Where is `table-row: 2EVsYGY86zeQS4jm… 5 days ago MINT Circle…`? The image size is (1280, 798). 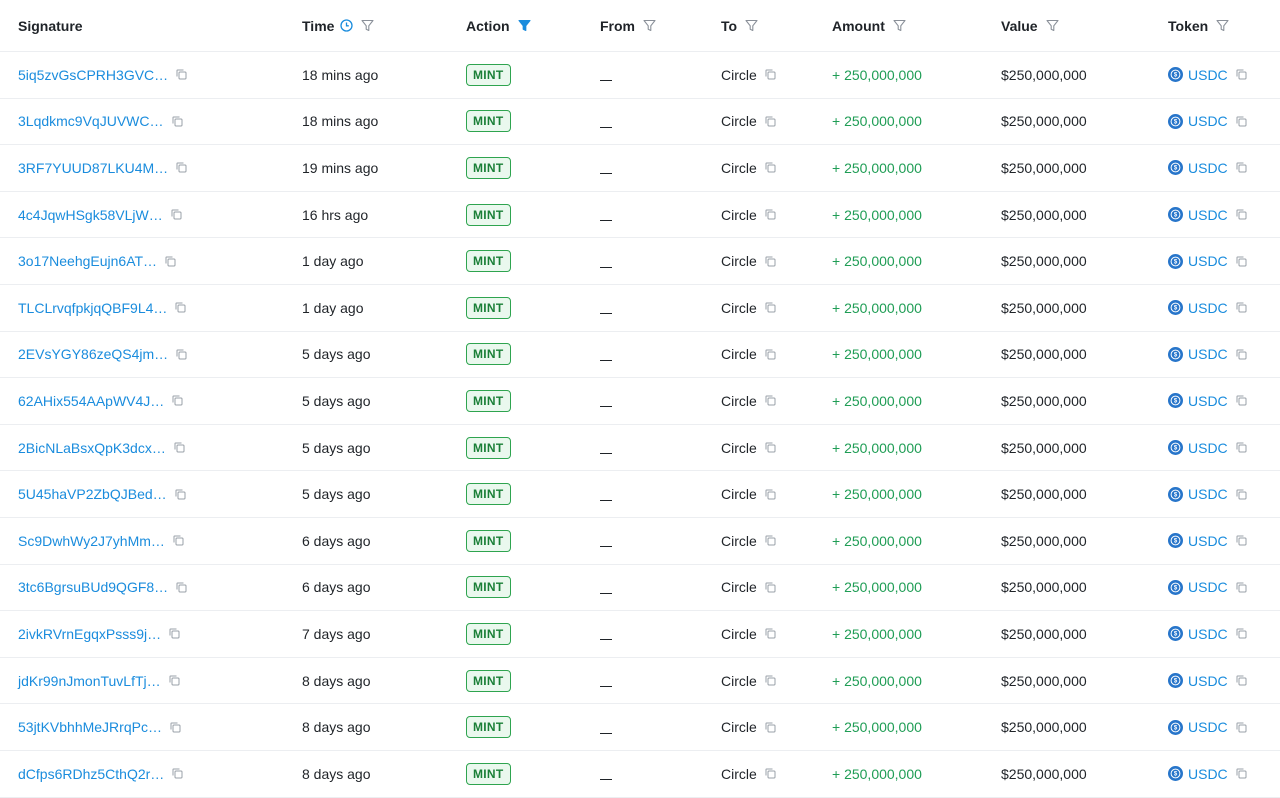 table-row: 2EVsYGY86zeQS4jm… 5 days ago MINT Circle… is located at coordinates (640, 355).